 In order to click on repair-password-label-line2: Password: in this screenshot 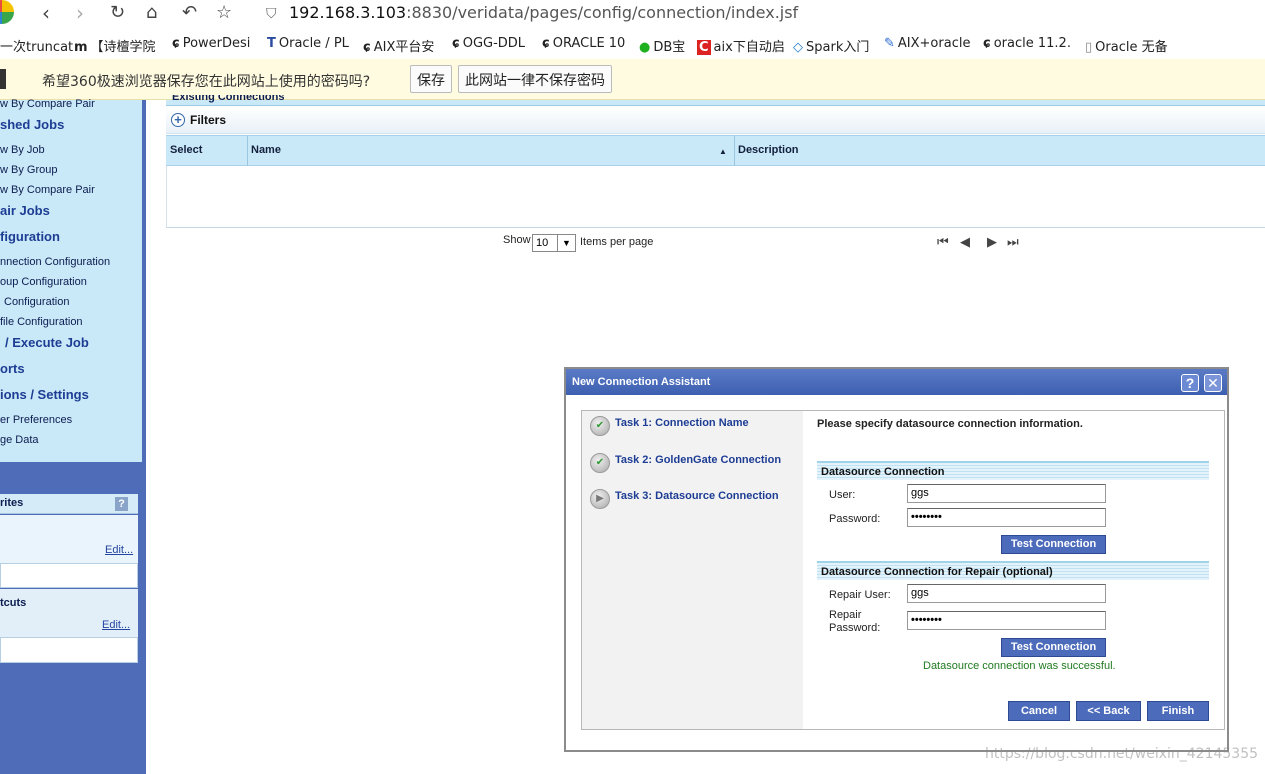, I will do `click(855, 628)`.